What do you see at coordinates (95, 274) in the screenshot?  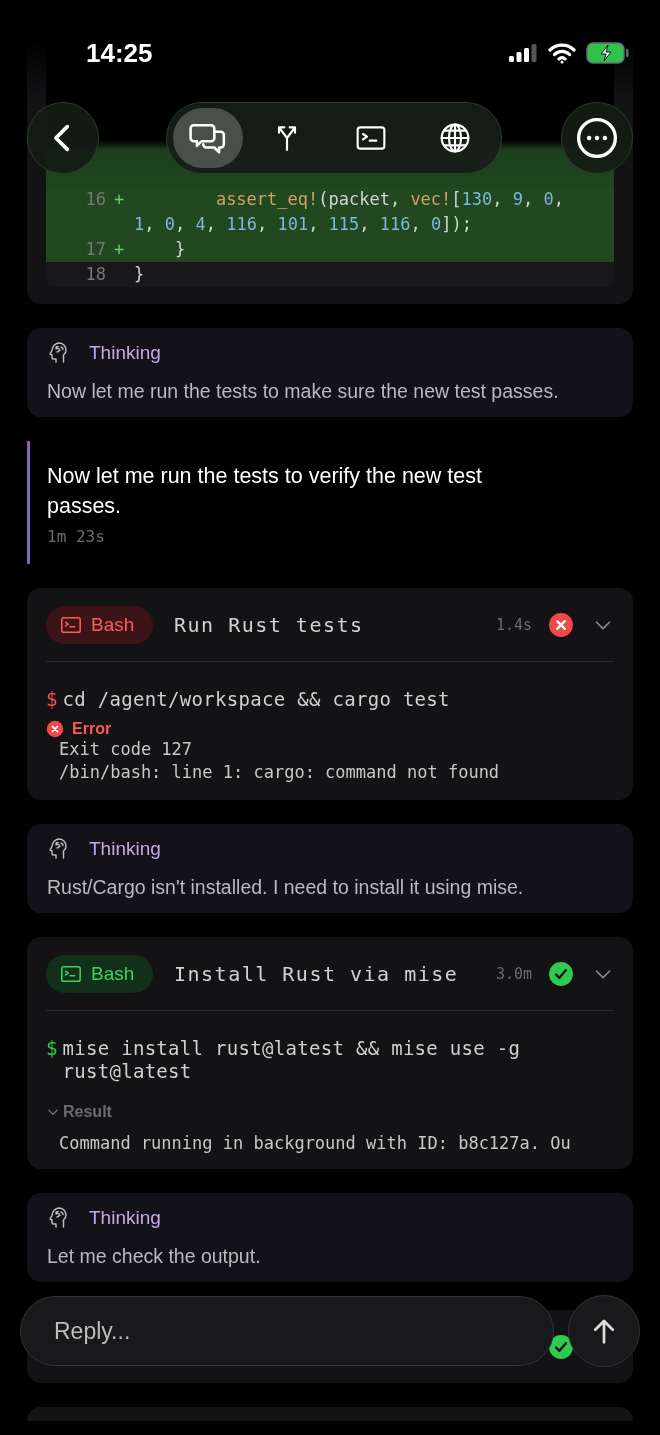 I see `line-number: 18` at bounding box center [95, 274].